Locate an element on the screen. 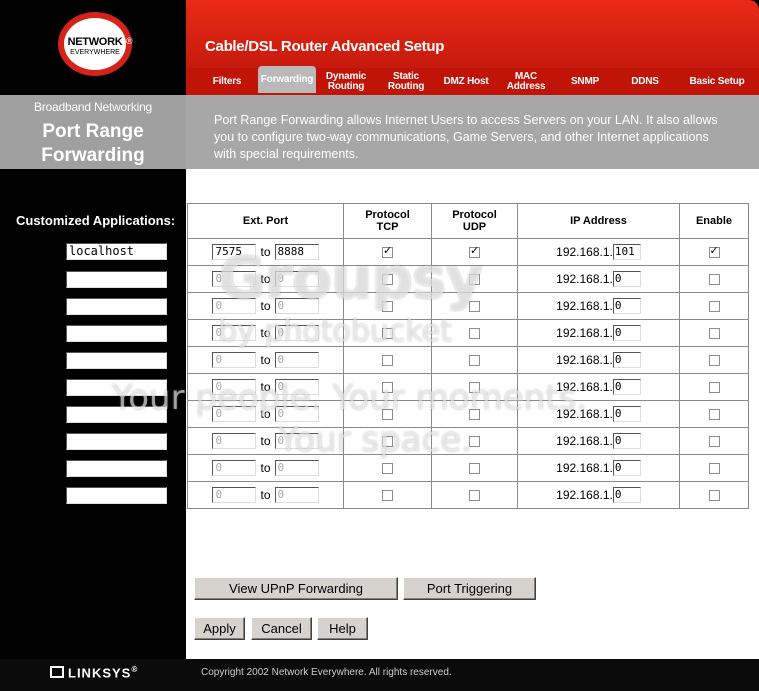  tab-ddns: DDNS is located at coordinates (645, 81).